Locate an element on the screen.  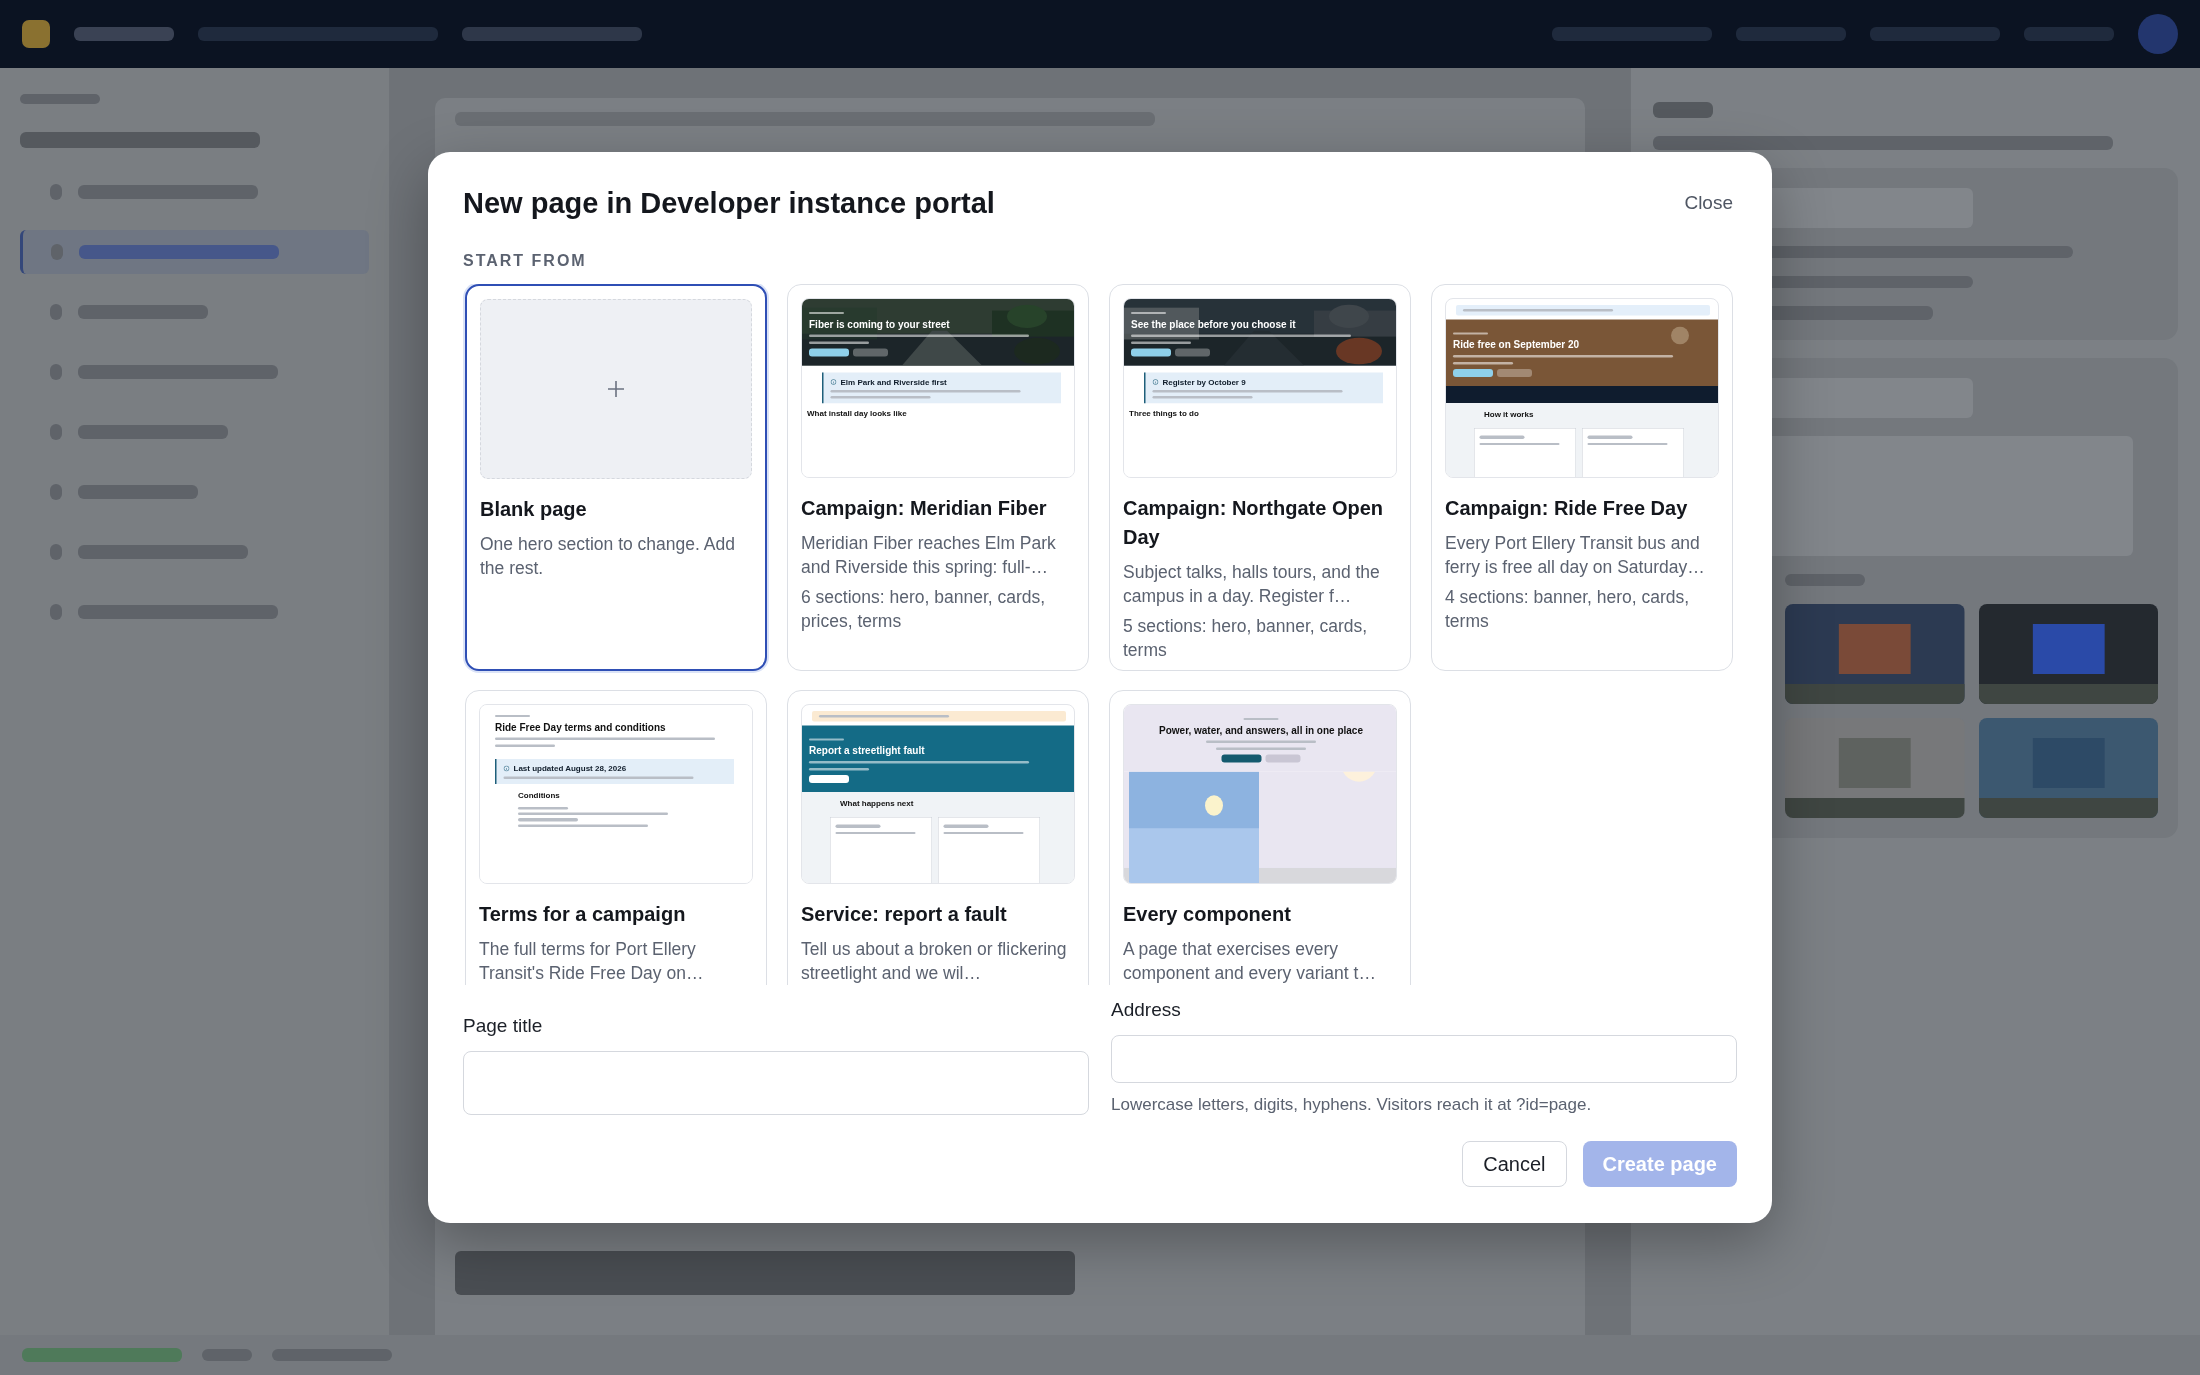
template-description: One hero section to change. Add the rest. is located at coordinates (608, 557).